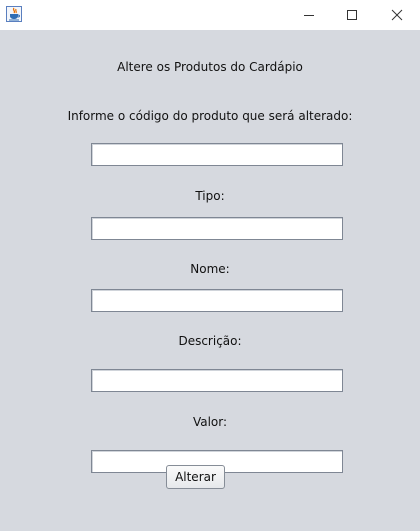 This screenshot has height=531, width=420. What do you see at coordinates (217, 380) in the screenshot?
I see `description-input` at bounding box center [217, 380].